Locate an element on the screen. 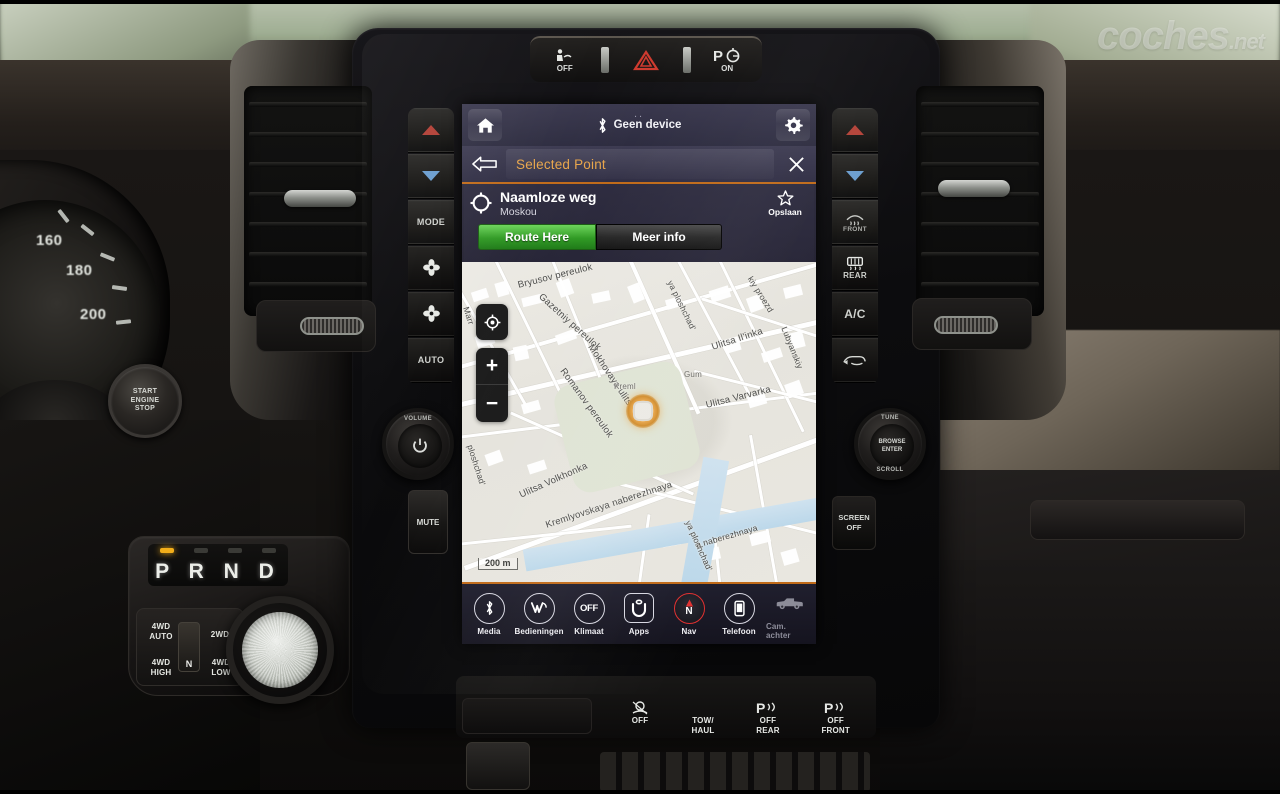 The height and width of the screenshot is (794, 1280). back-button is located at coordinates (484, 164).